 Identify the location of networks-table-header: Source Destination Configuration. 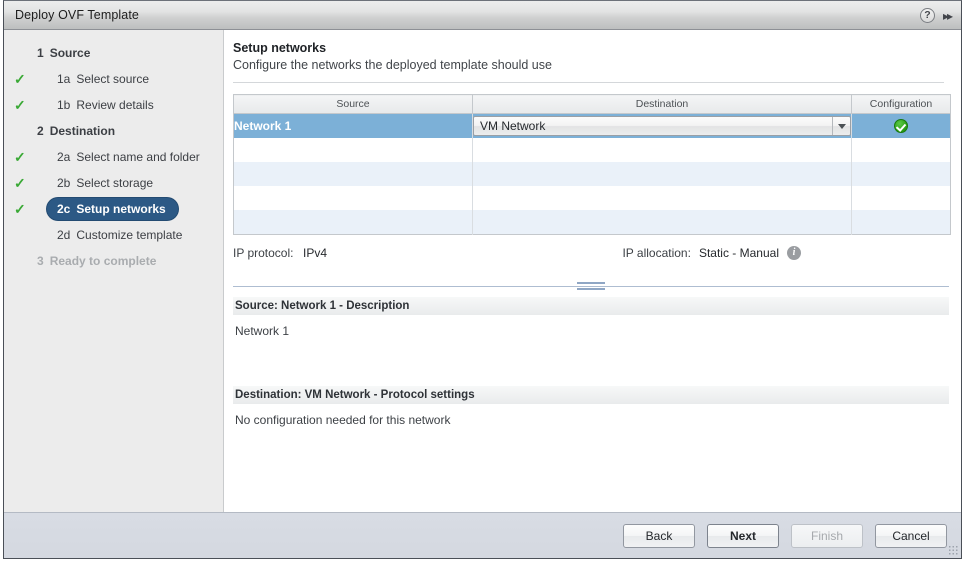
(592, 104).